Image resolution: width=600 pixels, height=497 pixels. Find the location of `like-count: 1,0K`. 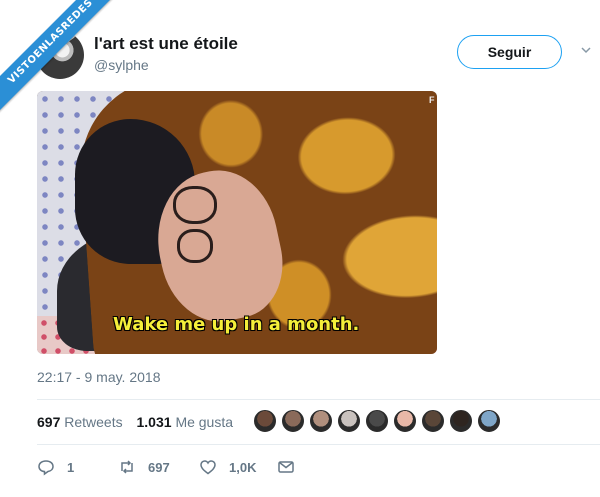

like-count: 1,0K is located at coordinates (243, 467).